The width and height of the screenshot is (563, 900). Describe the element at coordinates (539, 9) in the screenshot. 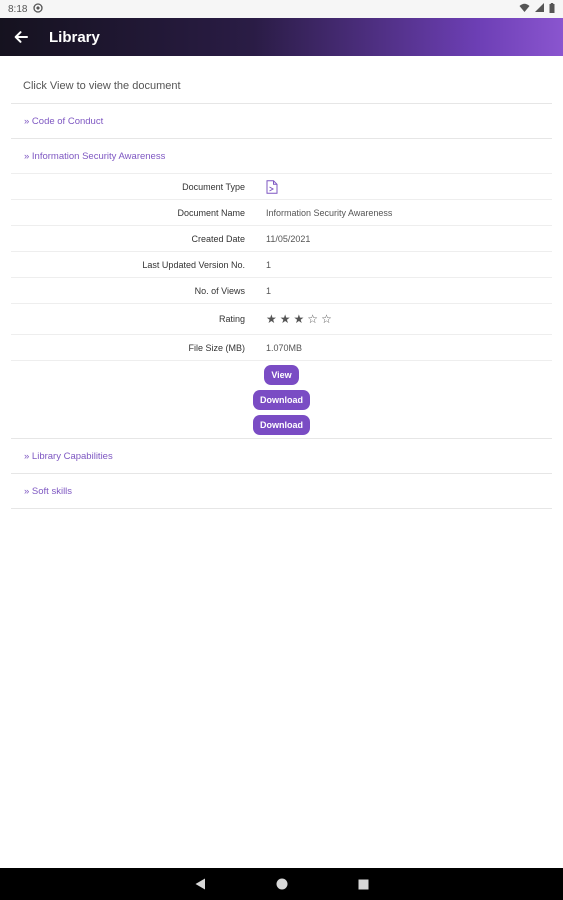

I see `signal-icon` at that location.